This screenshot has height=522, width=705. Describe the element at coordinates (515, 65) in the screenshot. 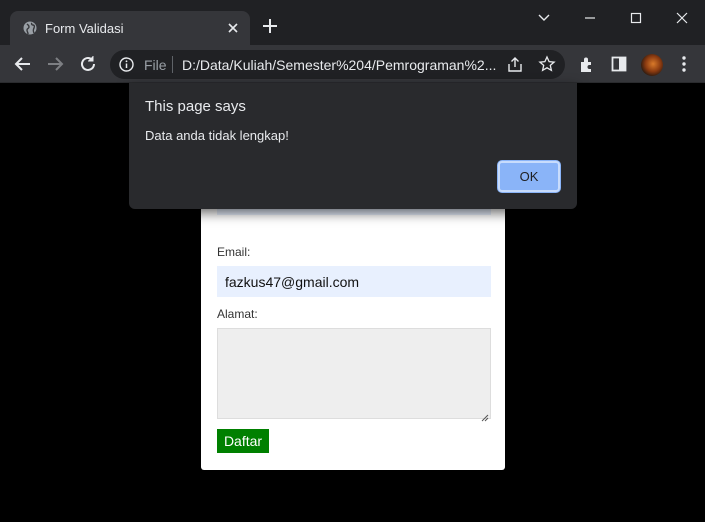

I see `share-icon` at that location.